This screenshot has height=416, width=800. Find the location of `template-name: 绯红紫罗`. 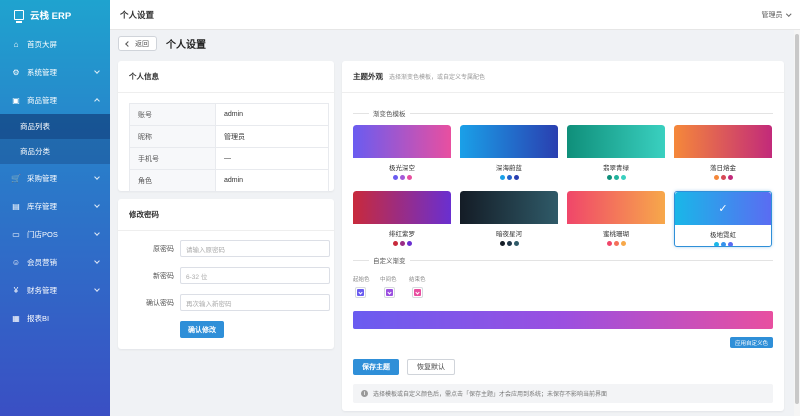

template-name: 绯红紫罗 is located at coordinates (402, 234).